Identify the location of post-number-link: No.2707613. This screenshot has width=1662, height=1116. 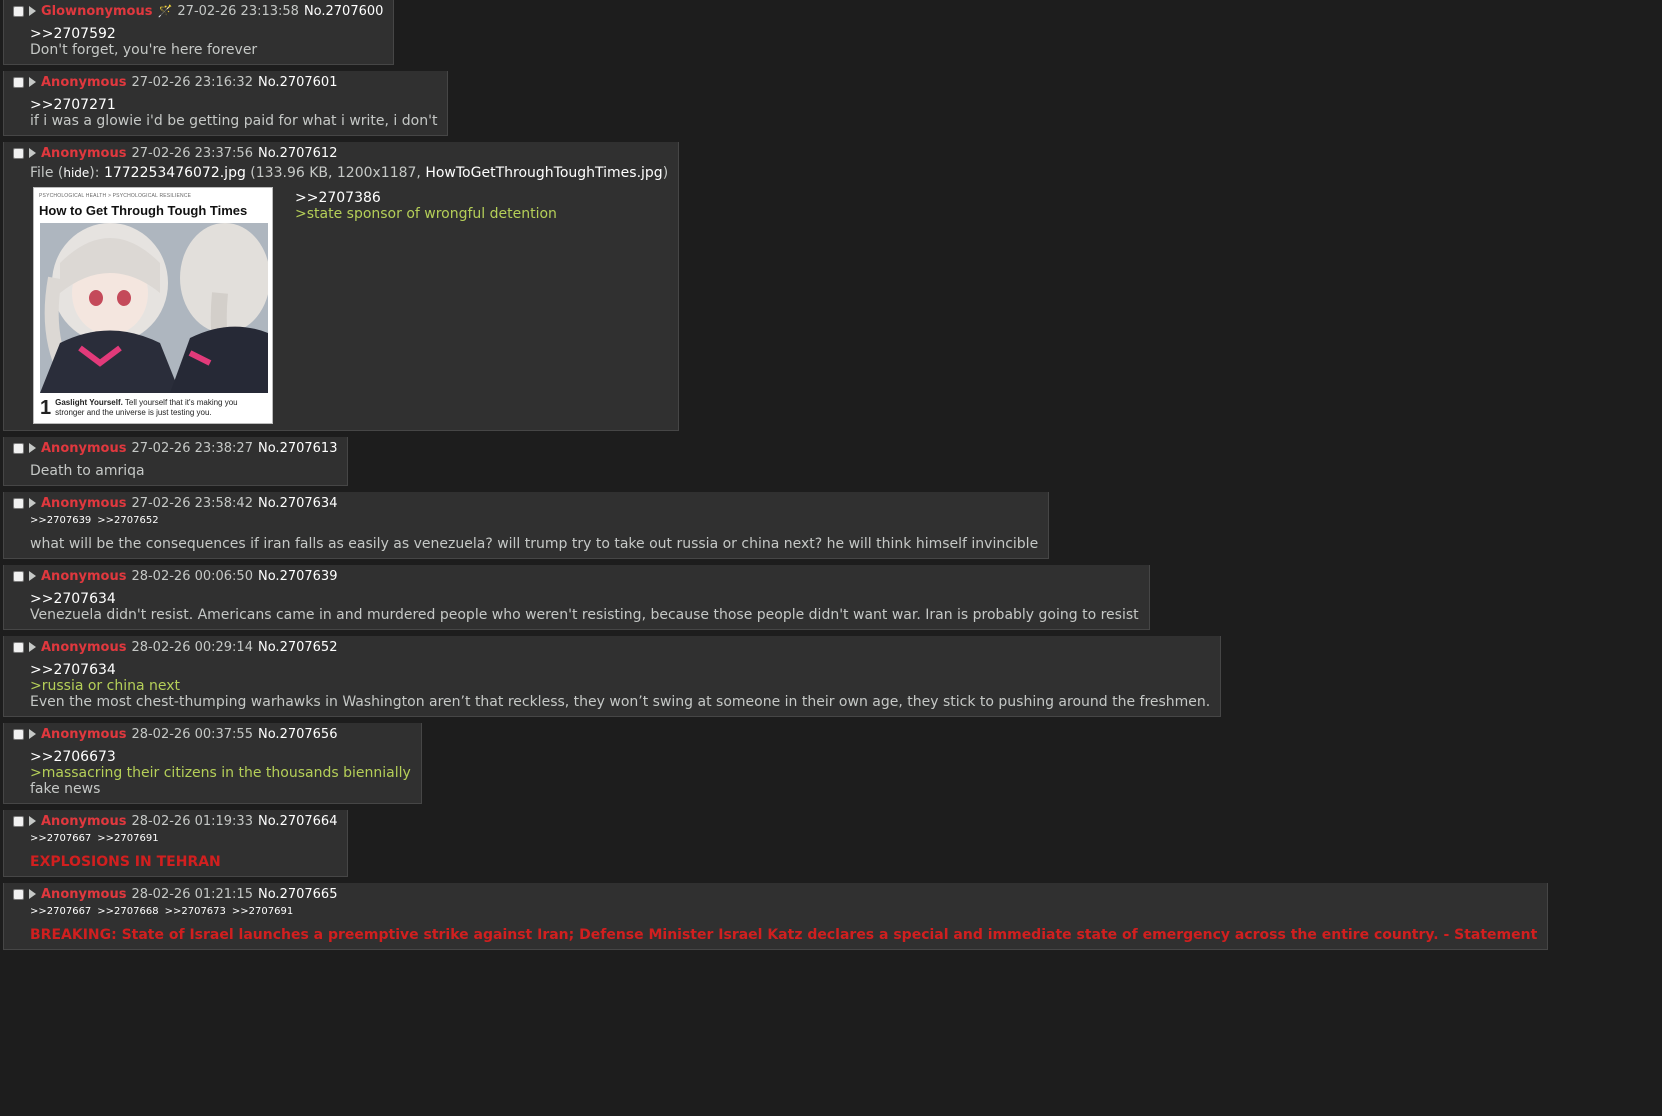
(297, 448).